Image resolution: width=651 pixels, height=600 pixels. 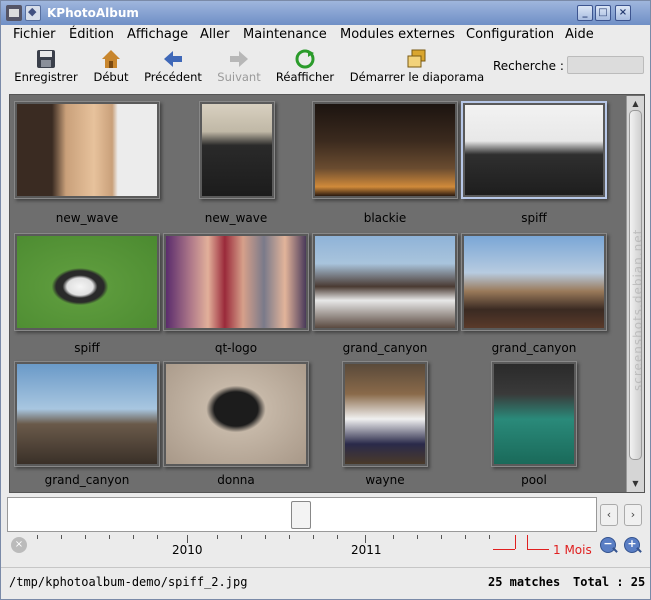 What do you see at coordinates (609, 582) in the screenshot?
I see `total-count: Total : 25` at bounding box center [609, 582].